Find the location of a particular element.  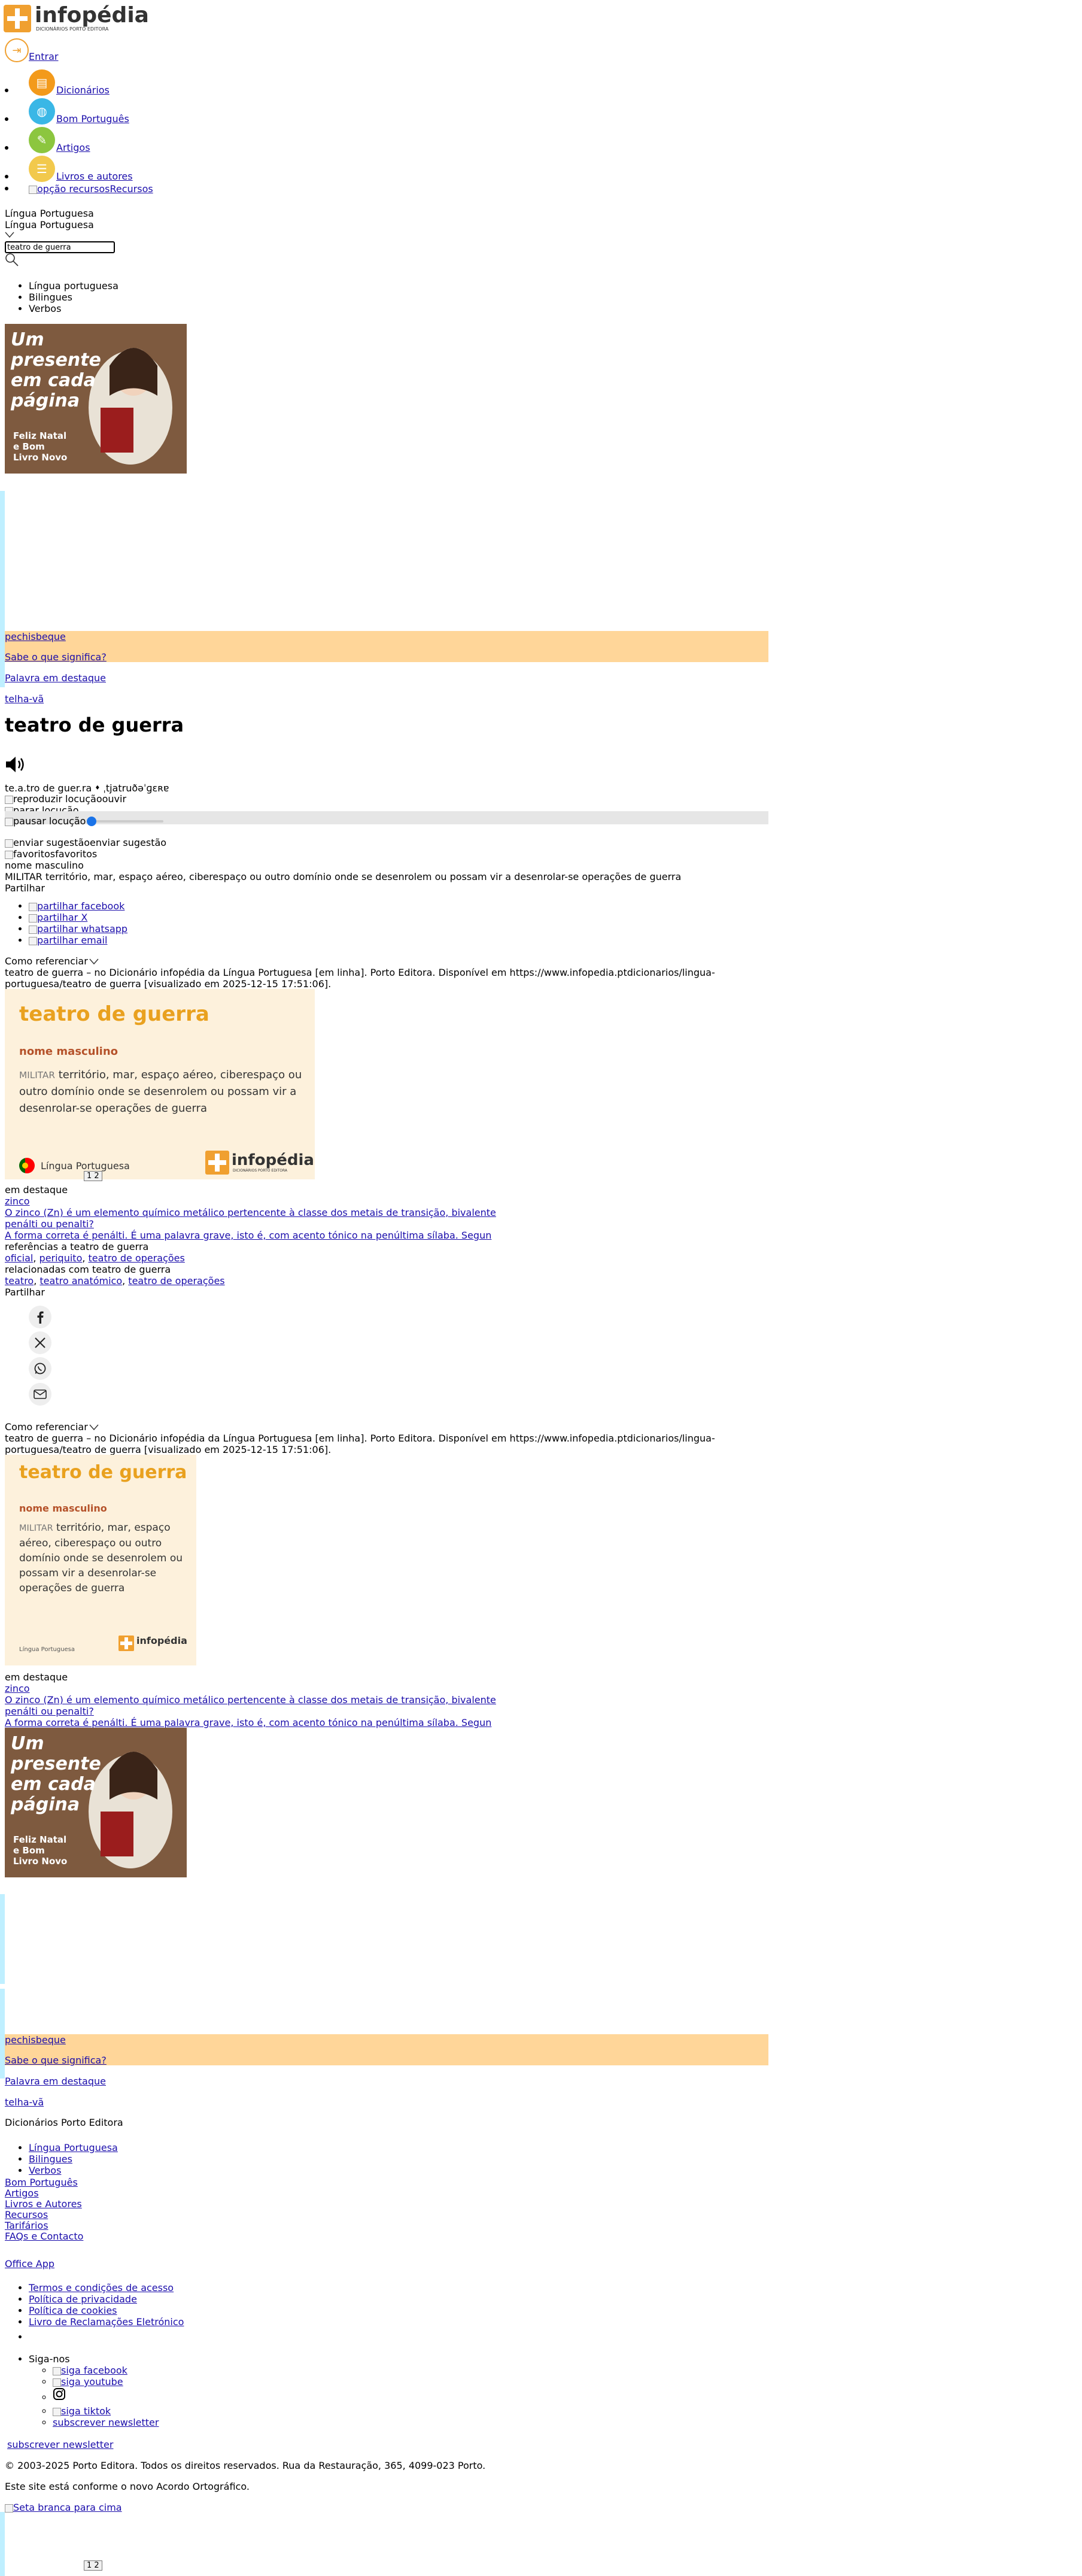

footer-link: Língua Portuguesa is located at coordinates (73, 2147).